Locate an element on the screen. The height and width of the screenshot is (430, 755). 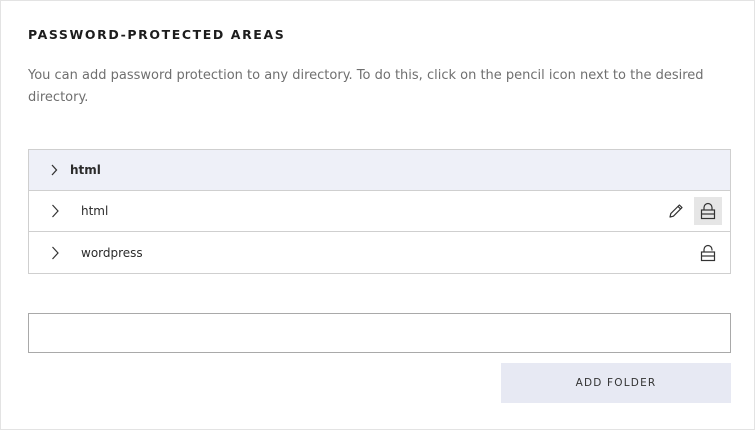
new-folder-input is located at coordinates (379, 333).